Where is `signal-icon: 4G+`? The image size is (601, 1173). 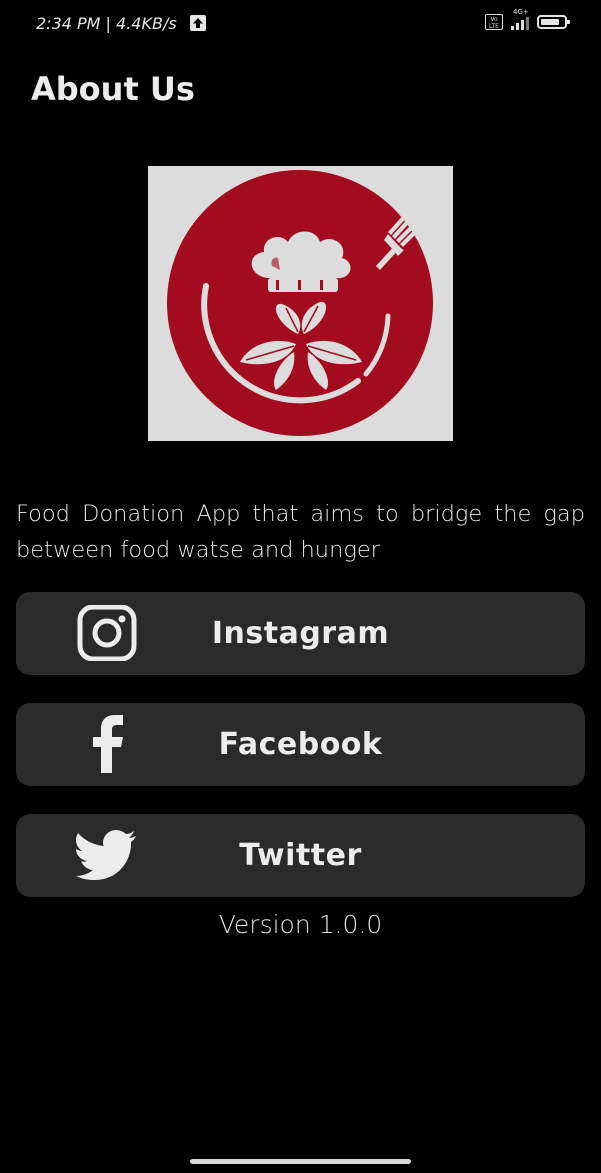 signal-icon: 4G+ is located at coordinates (520, 19).